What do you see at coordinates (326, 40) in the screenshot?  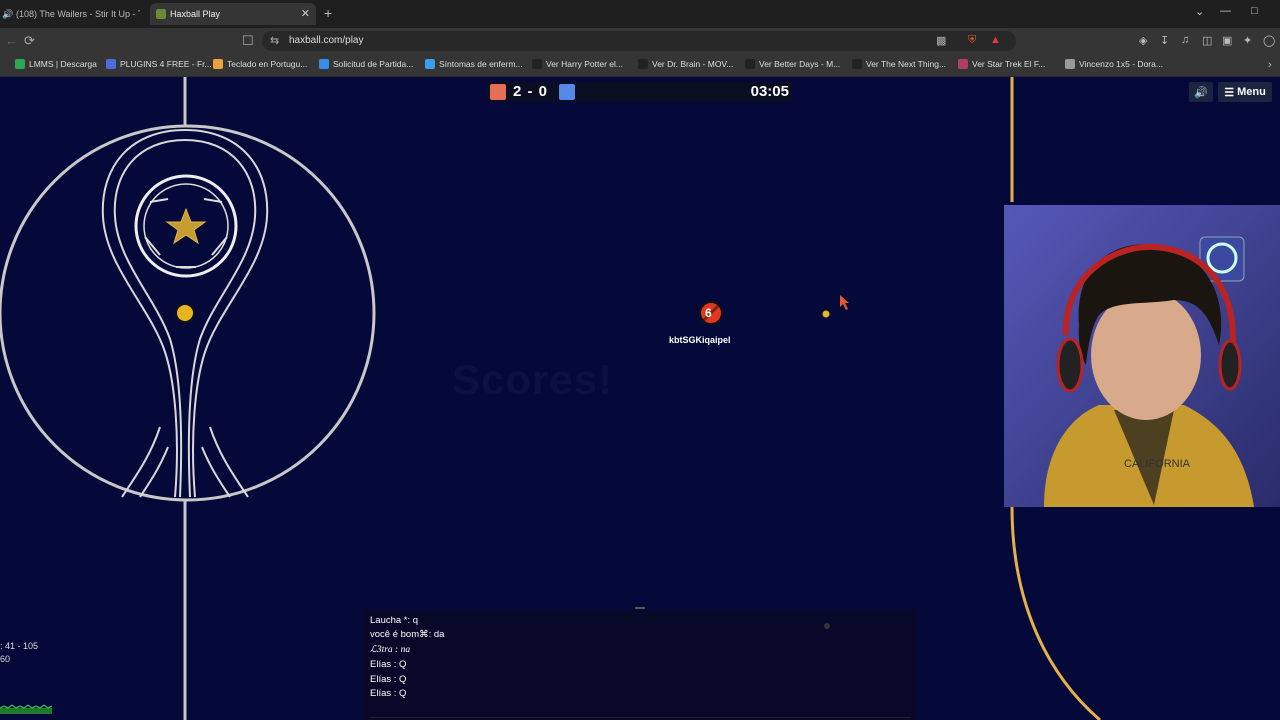 I see `url-text: haxball.com/play` at bounding box center [326, 40].